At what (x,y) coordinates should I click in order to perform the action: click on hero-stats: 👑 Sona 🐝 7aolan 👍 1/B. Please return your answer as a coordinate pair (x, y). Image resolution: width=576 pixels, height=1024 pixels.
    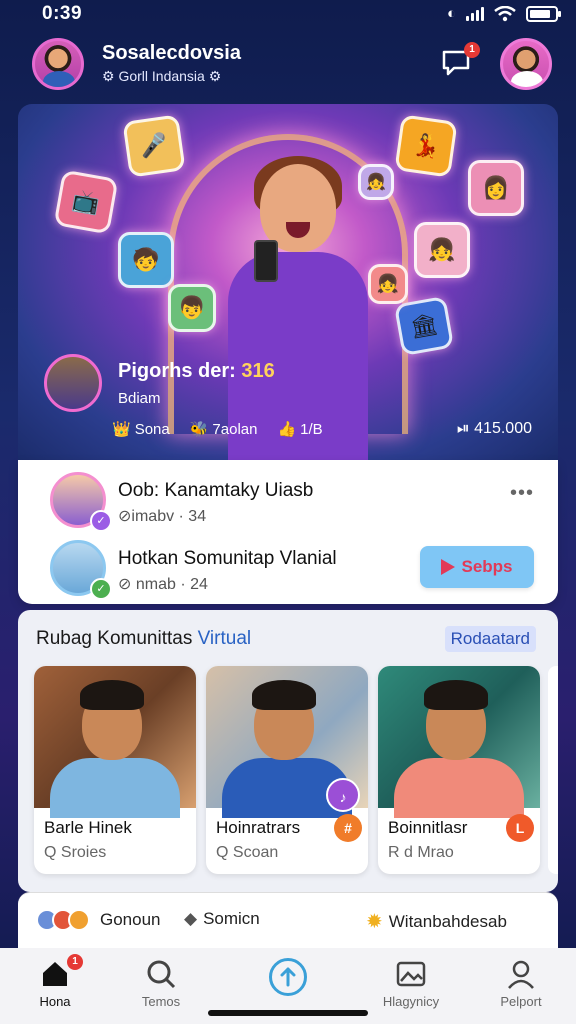
    Looking at the image, I should click on (217, 429).